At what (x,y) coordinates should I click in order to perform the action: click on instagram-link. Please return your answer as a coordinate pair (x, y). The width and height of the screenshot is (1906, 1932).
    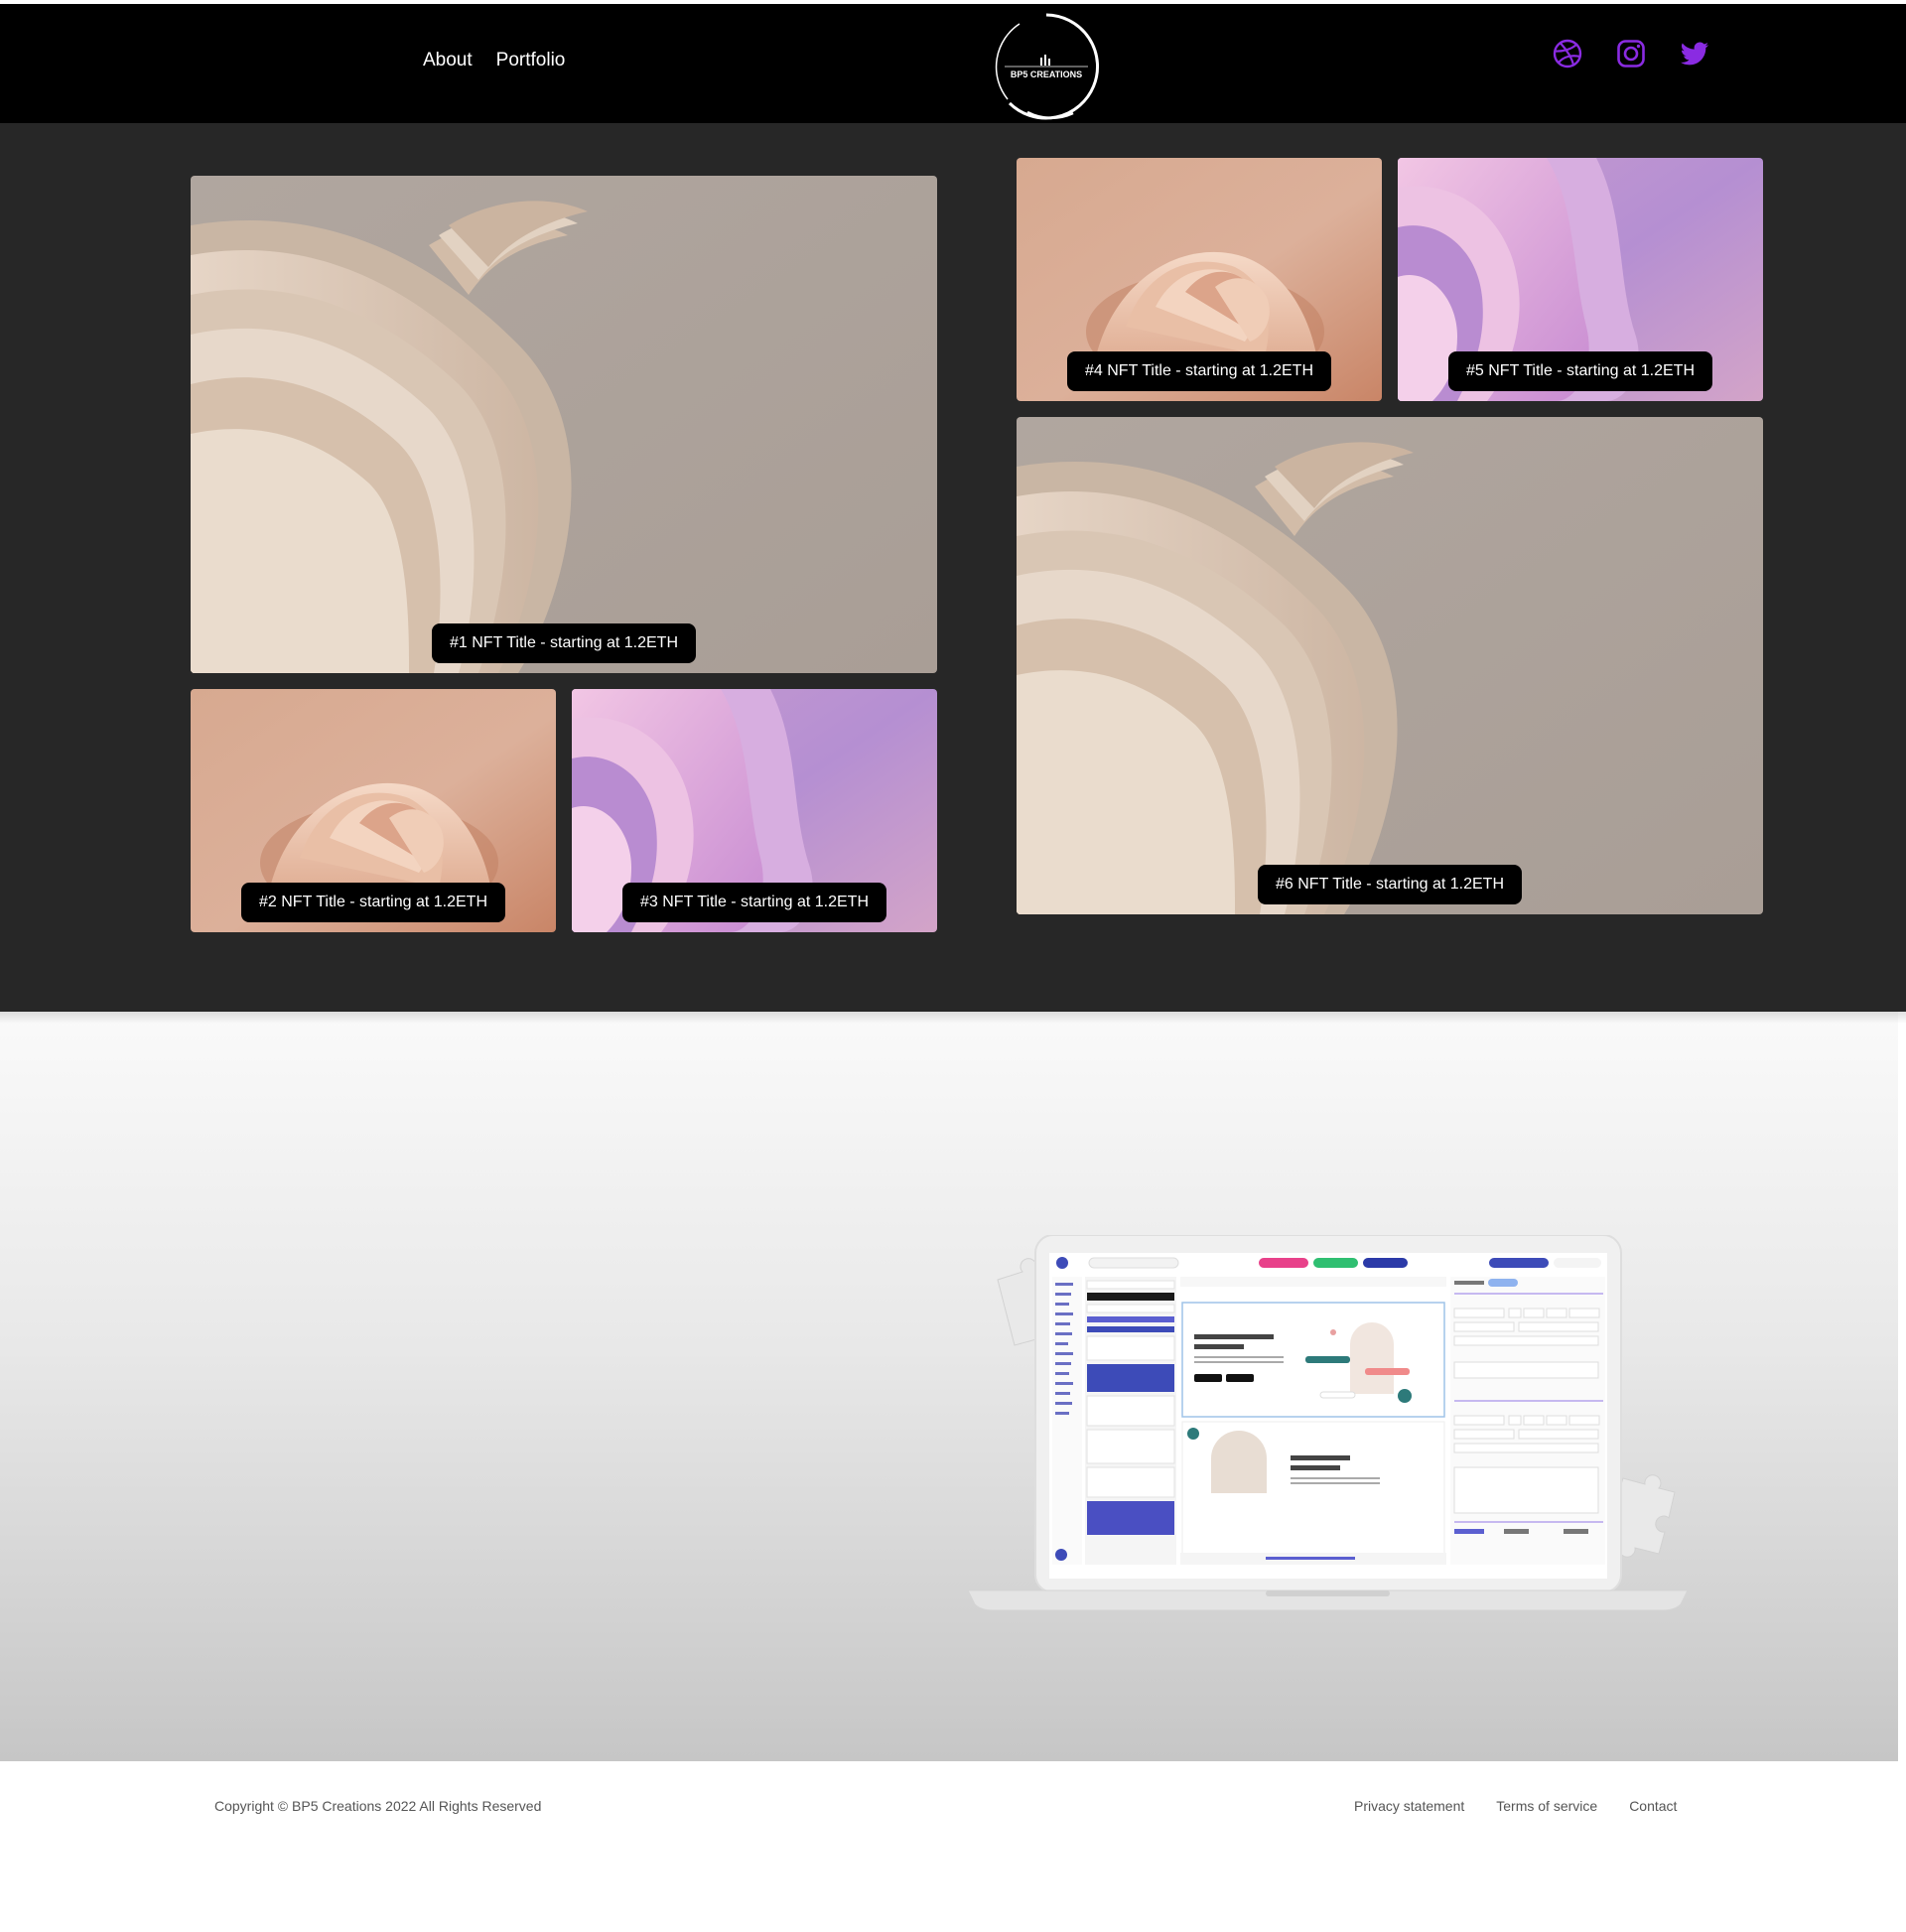
    Looking at the image, I should click on (1631, 53).